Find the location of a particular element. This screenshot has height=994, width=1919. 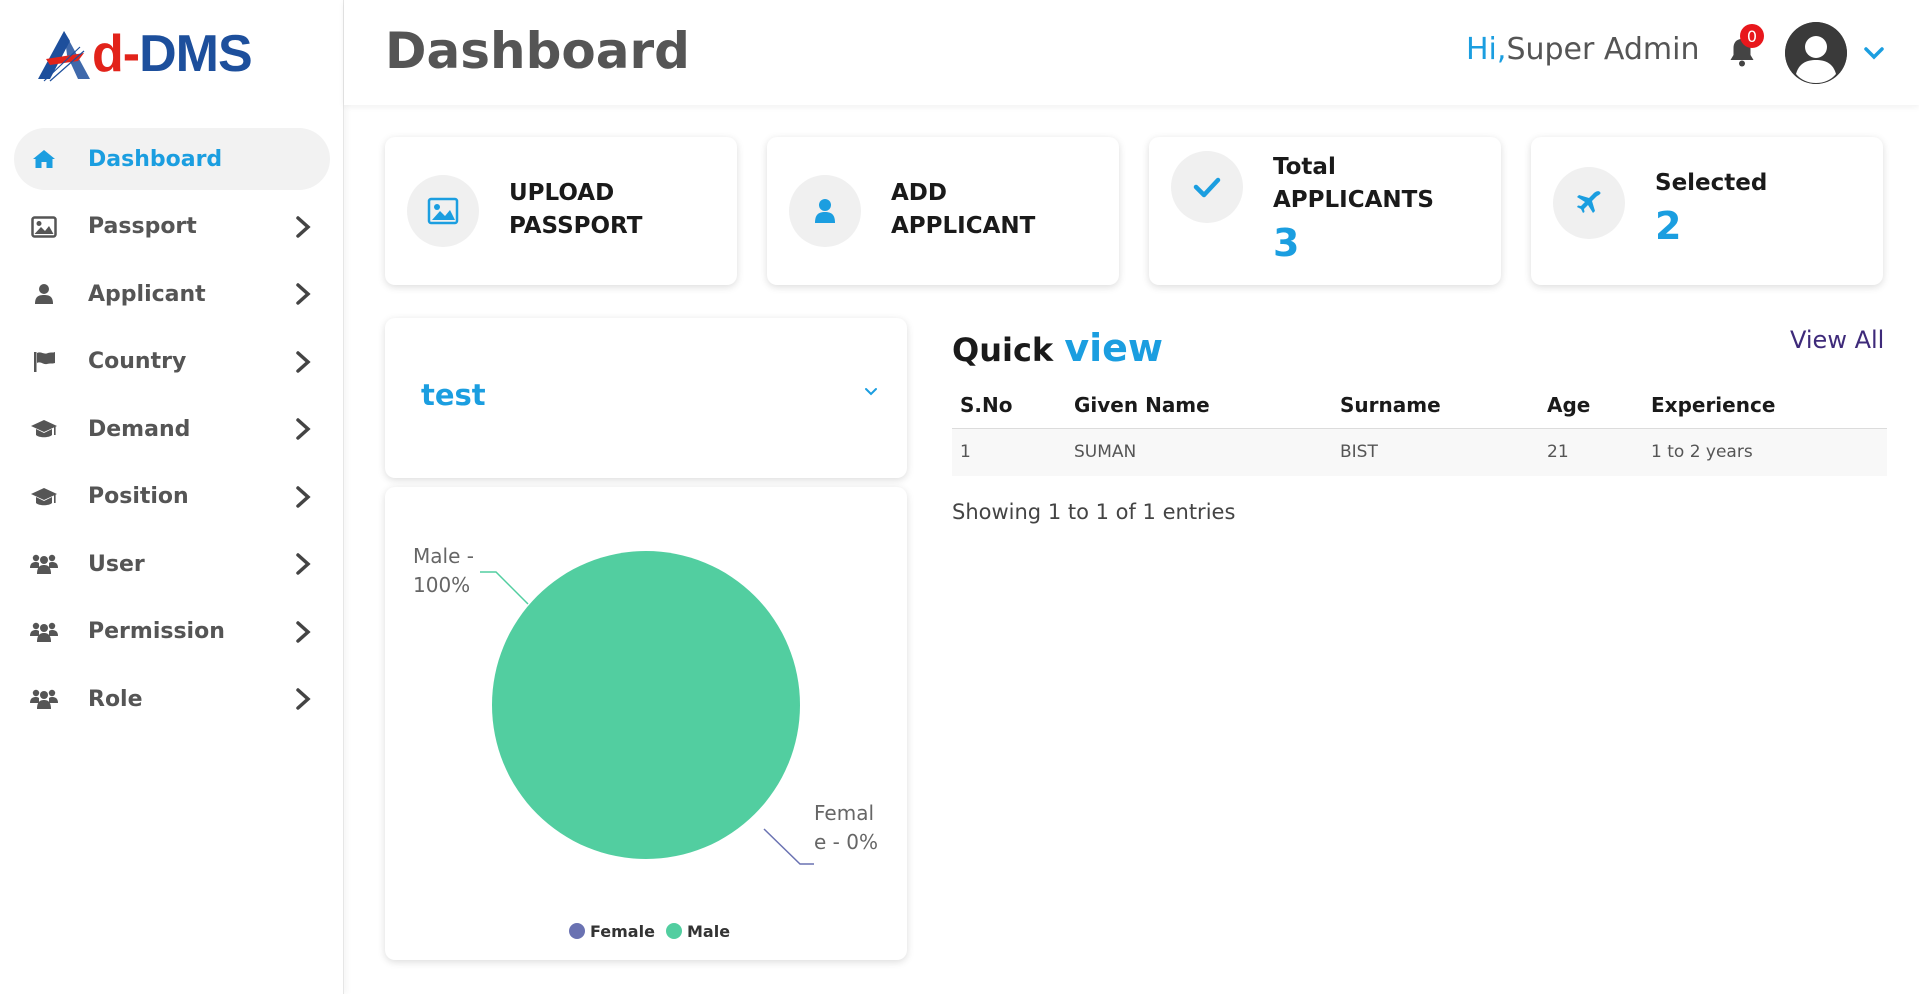

gender-pie-chart-card: Male -100% Femal e - 0% Female Male is located at coordinates (646, 723).